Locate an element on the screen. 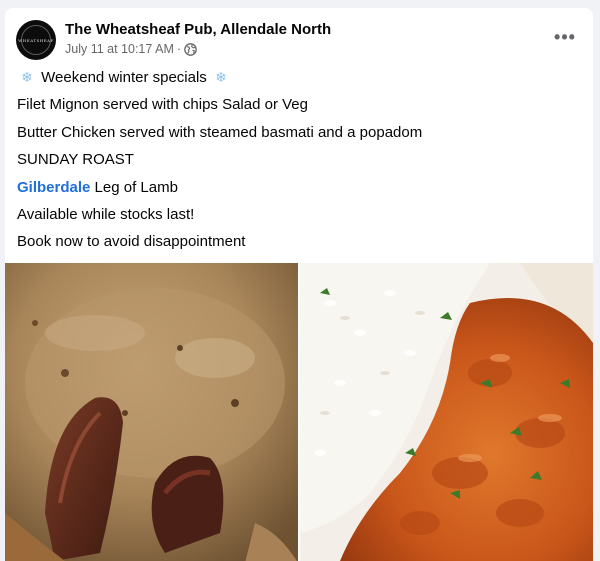 The image size is (600, 561). more-options-icon: ••• is located at coordinates (565, 37).